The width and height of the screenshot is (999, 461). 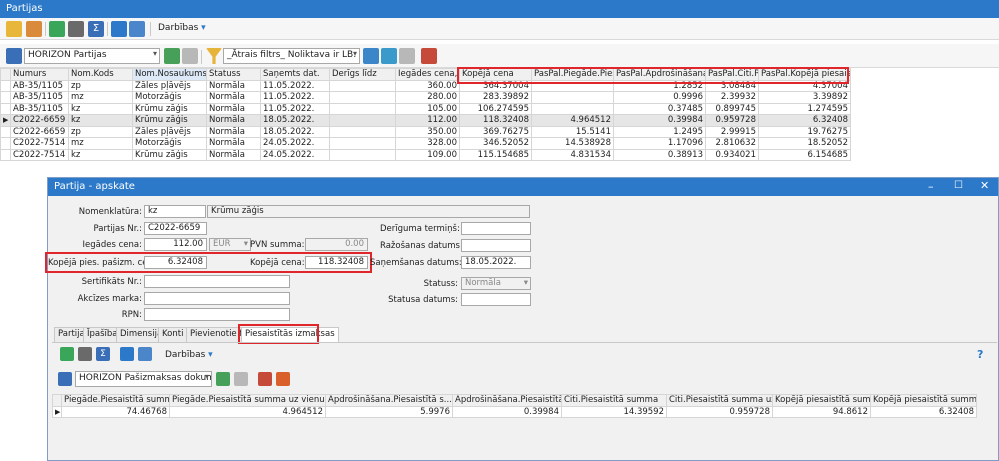 I want to click on column-header: Kopējā piesaistītā summa, so click(x=821, y=400).